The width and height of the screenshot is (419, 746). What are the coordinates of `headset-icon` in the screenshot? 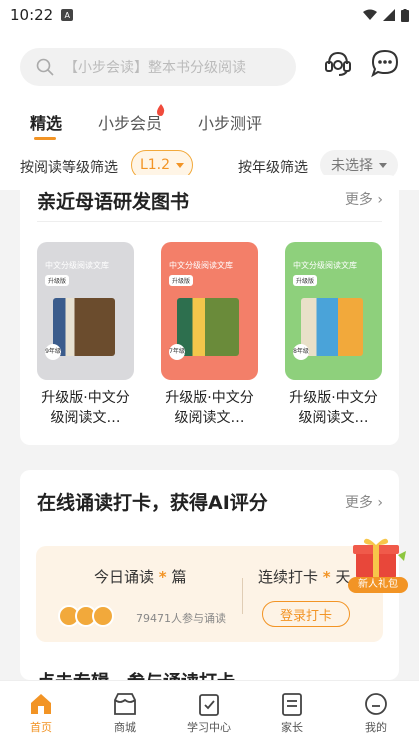 It's located at (338, 63).